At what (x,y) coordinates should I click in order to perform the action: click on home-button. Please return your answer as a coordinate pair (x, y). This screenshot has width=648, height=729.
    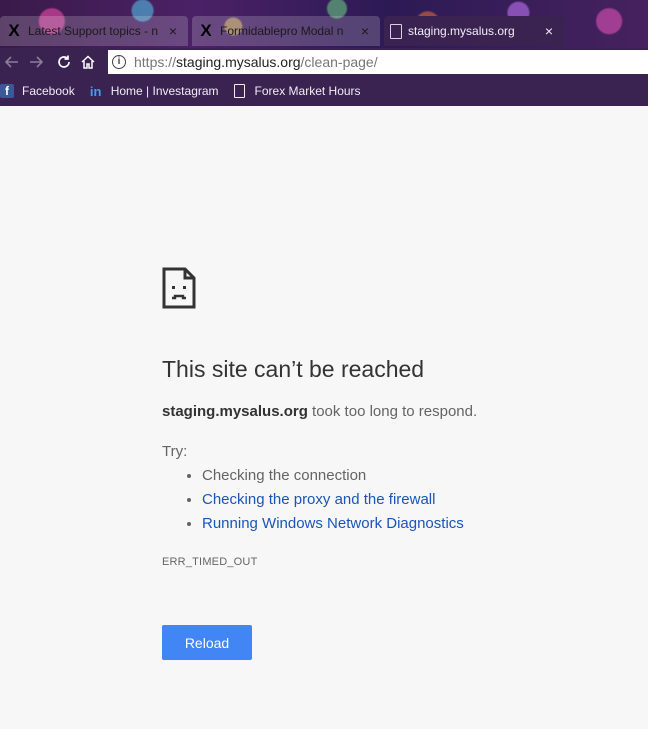
    Looking at the image, I should click on (88, 62).